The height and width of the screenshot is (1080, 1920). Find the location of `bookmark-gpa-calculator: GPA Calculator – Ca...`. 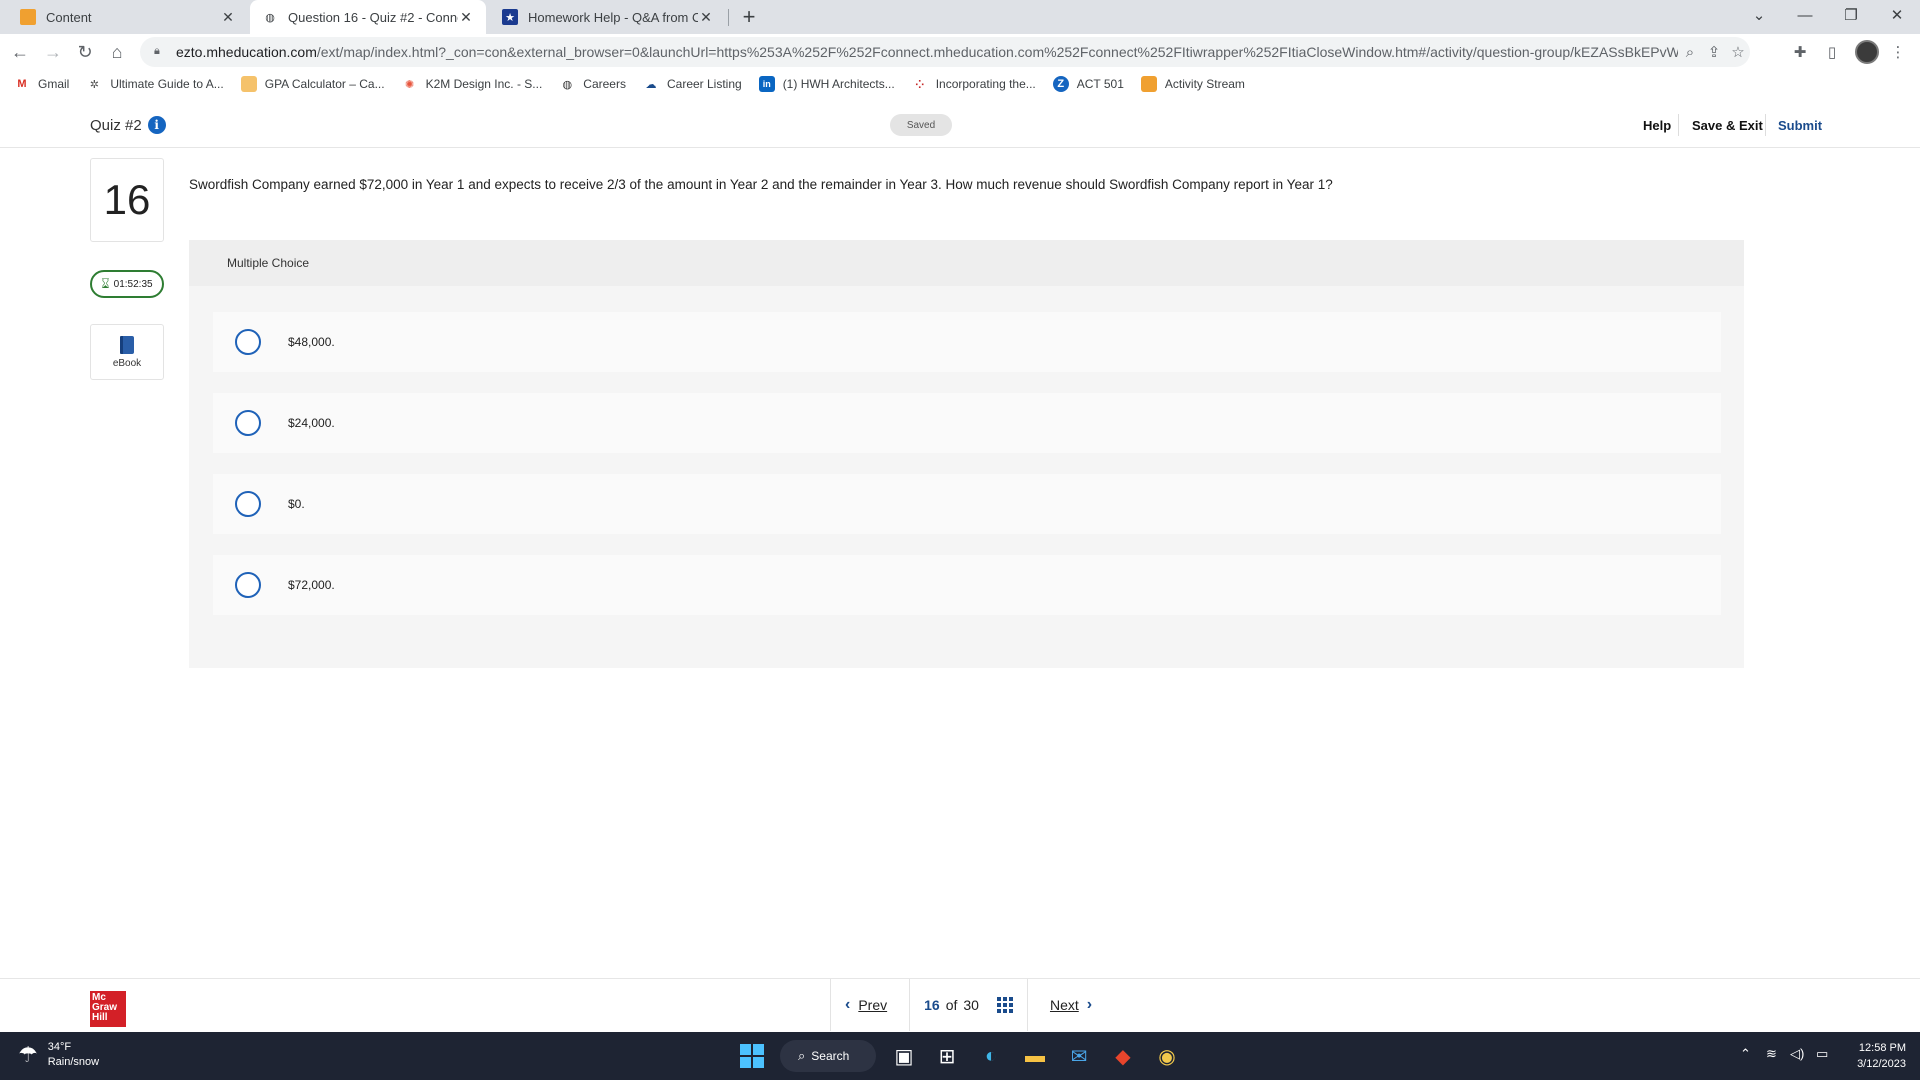

bookmark-gpa-calculator: GPA Calculator – Ca... is located at coordinates (312, 84).